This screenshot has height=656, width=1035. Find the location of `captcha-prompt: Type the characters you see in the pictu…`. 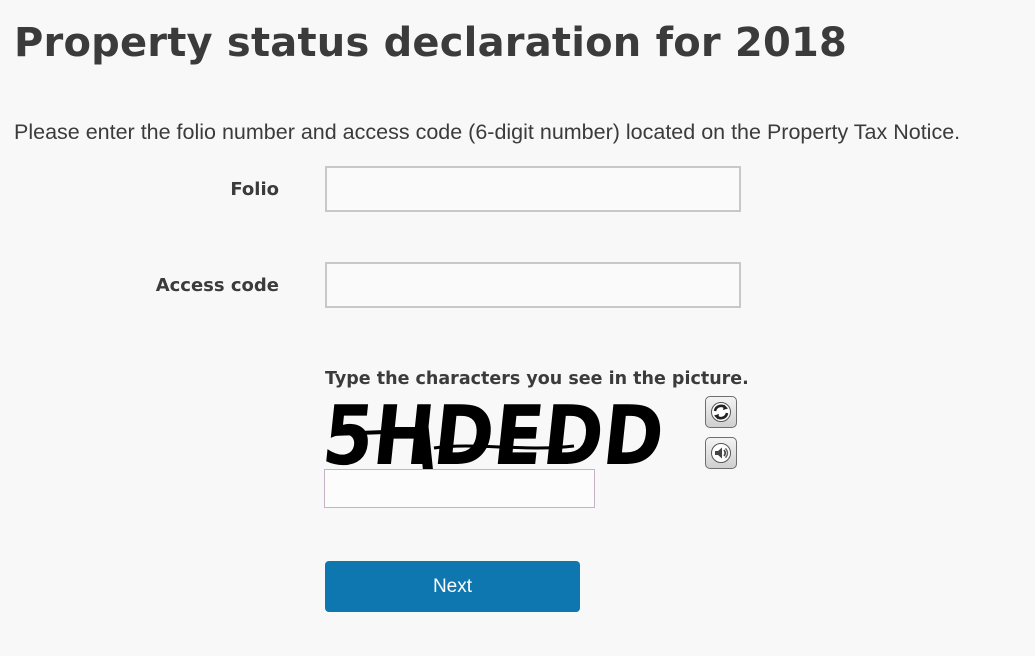

captcha-prompt: Type the characters you see in the pictu… is located at coordinates (537, 379).